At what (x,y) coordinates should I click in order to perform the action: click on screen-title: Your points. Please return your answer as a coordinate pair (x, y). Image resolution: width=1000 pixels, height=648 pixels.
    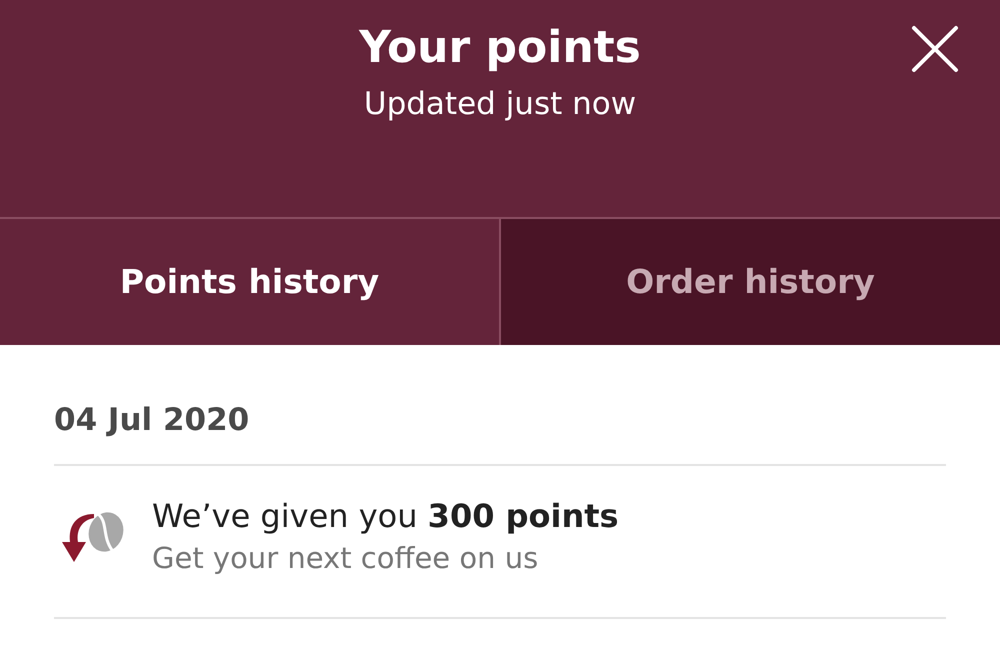
    Looking at the image, I should click on (500, 48).